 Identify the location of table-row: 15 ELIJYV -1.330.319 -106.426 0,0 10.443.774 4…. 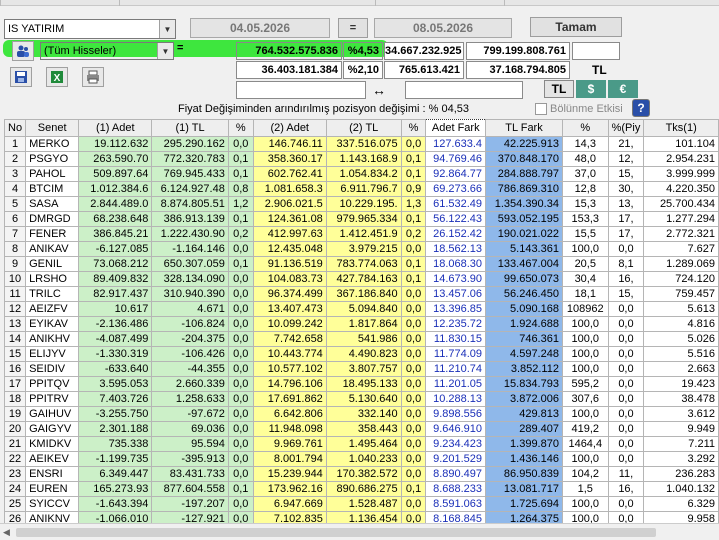
(361, 354).